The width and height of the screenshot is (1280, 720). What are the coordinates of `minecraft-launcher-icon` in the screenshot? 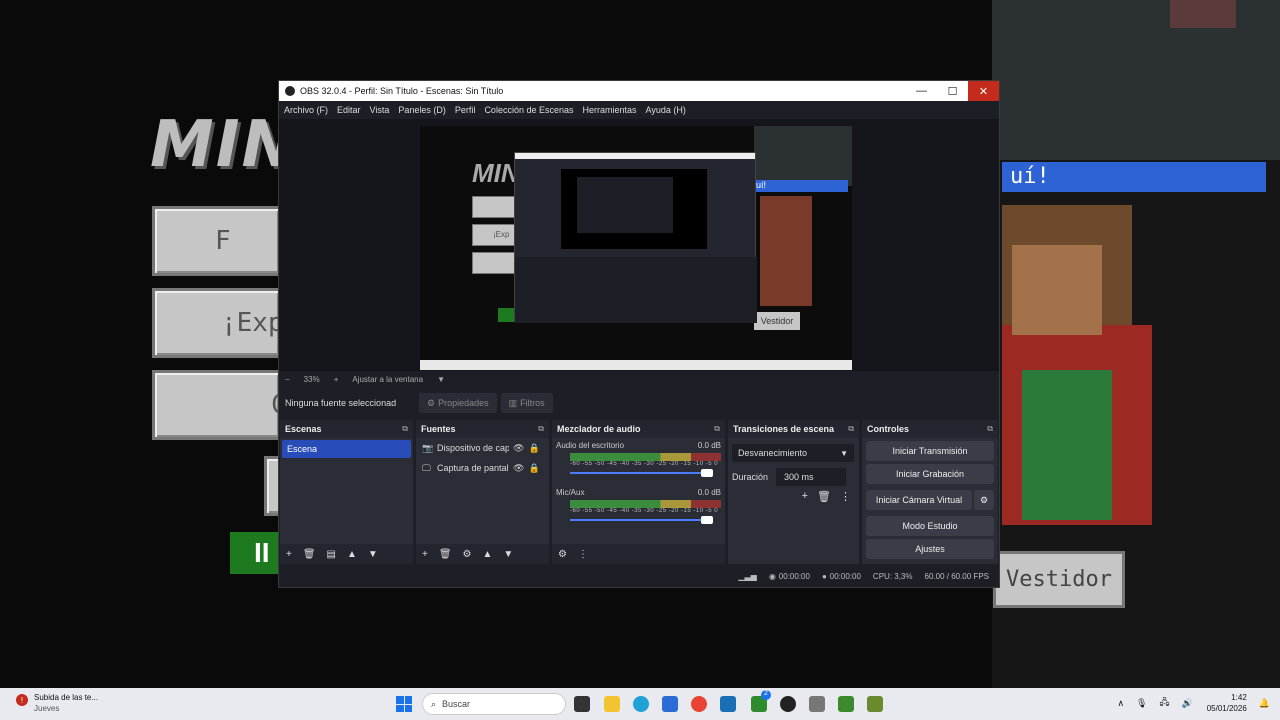 It's located at (875, 704).